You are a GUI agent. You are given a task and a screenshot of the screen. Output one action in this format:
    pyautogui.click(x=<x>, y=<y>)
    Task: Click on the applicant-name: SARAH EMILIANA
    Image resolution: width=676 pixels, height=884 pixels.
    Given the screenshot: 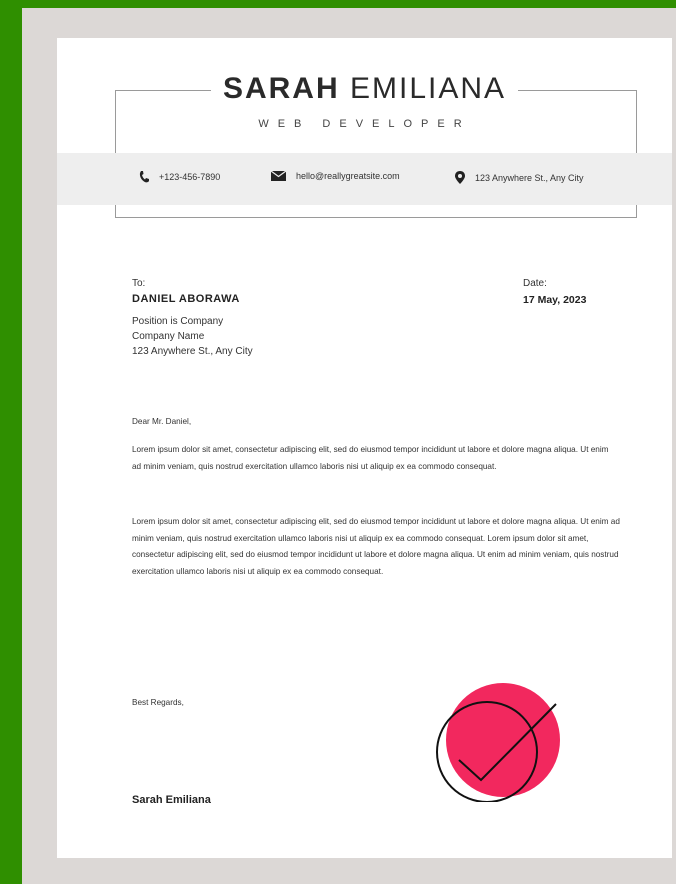 What is the action you would take?
    pyautogui.click(x=364, y=89)
    